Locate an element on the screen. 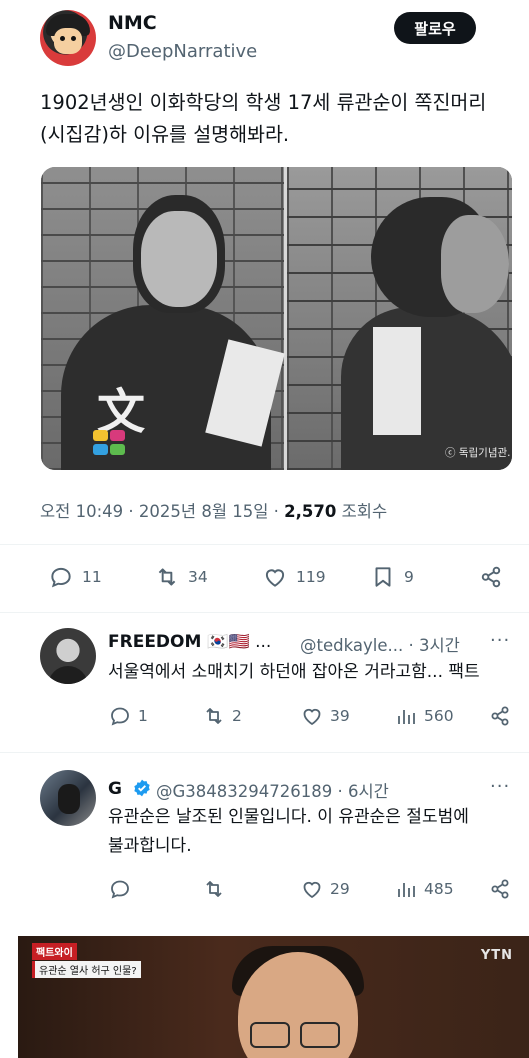 The image size is (529, 1058). view-count: 485 is located at coordinates (439, 889).